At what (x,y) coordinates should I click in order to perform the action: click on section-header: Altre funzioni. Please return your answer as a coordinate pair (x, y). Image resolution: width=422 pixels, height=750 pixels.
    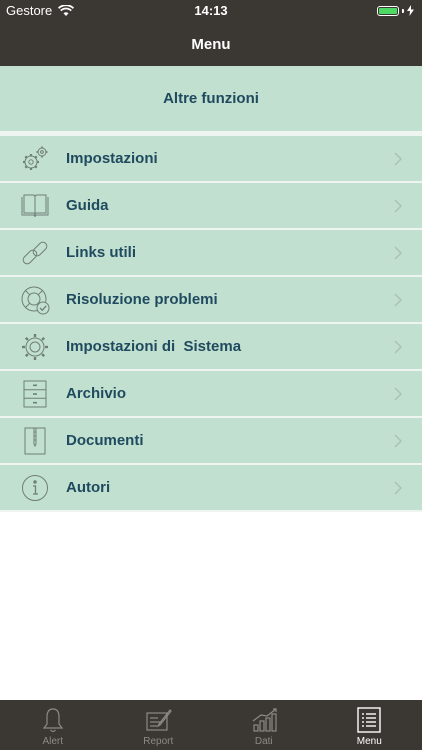
    Looking at the image, I should click on (211, 98).